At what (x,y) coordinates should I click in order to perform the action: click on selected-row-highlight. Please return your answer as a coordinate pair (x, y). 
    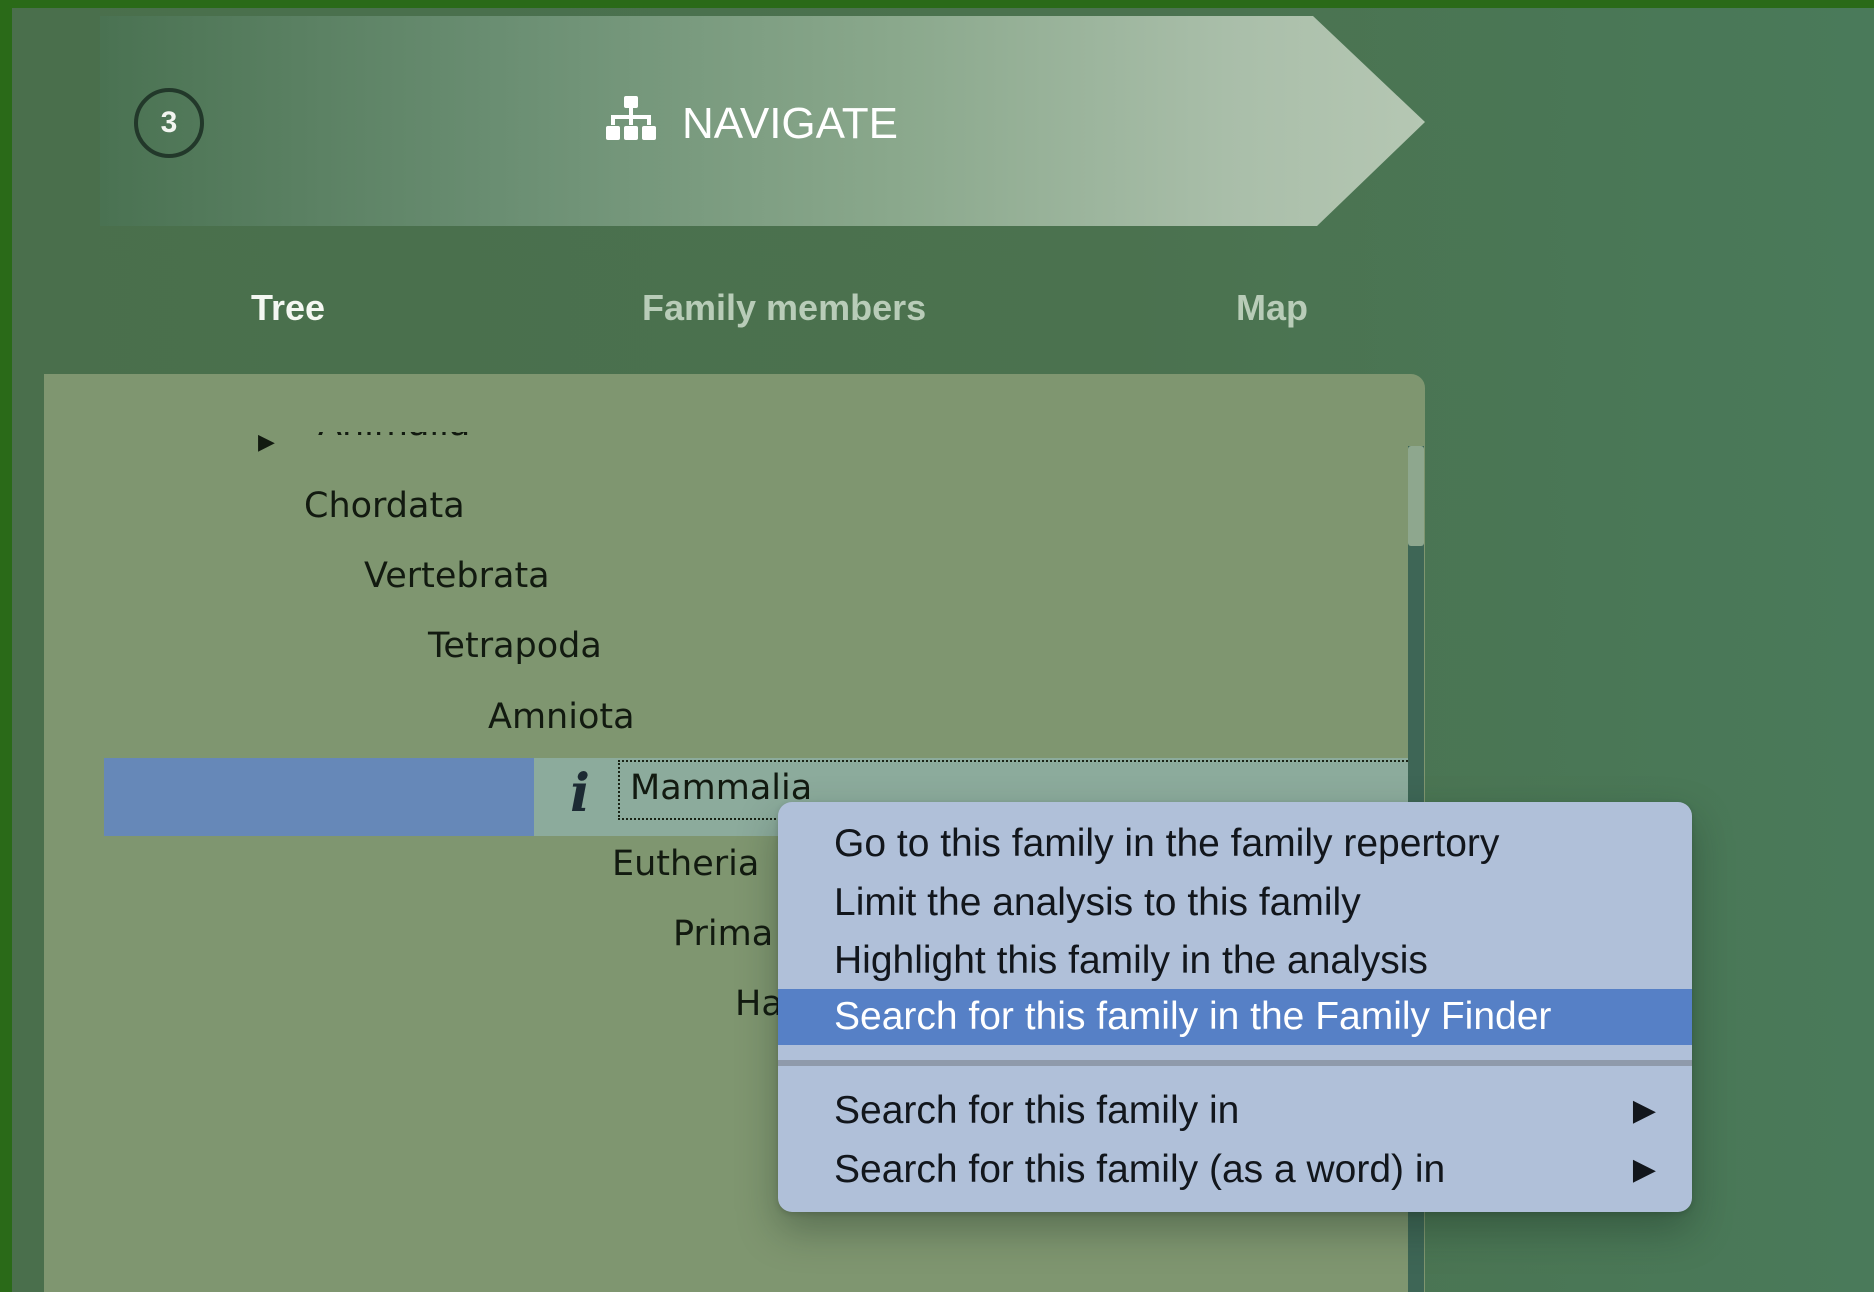
    Looking at the image, I should click on (319, 797).